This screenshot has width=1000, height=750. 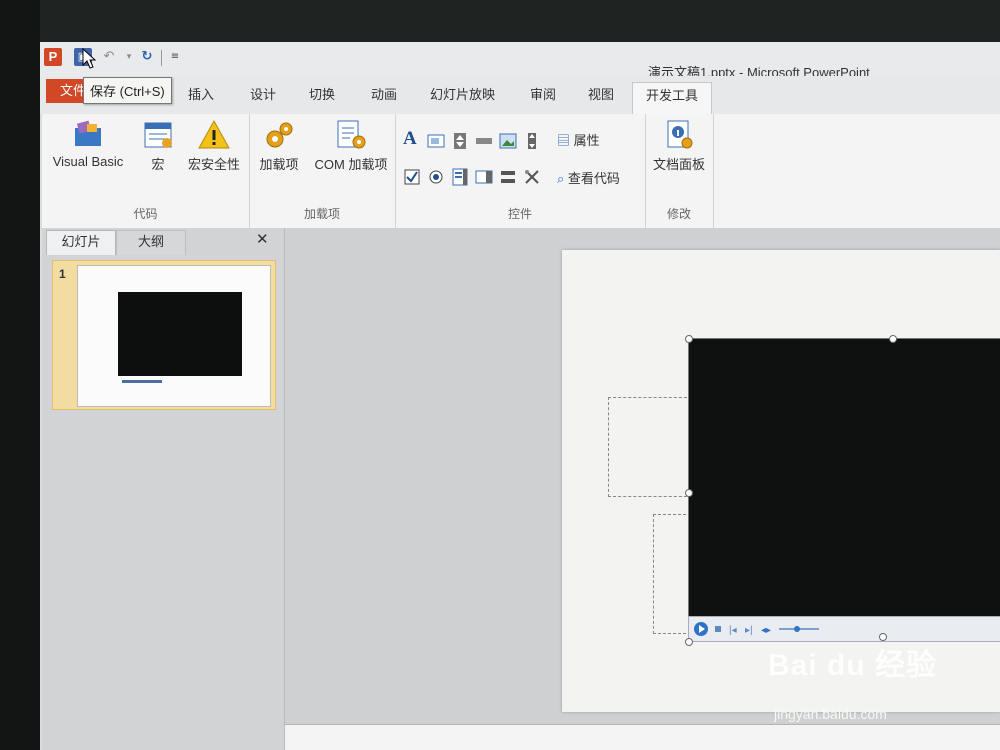 I want to click on addins-label: 加载项, so click(x=279, y=164).